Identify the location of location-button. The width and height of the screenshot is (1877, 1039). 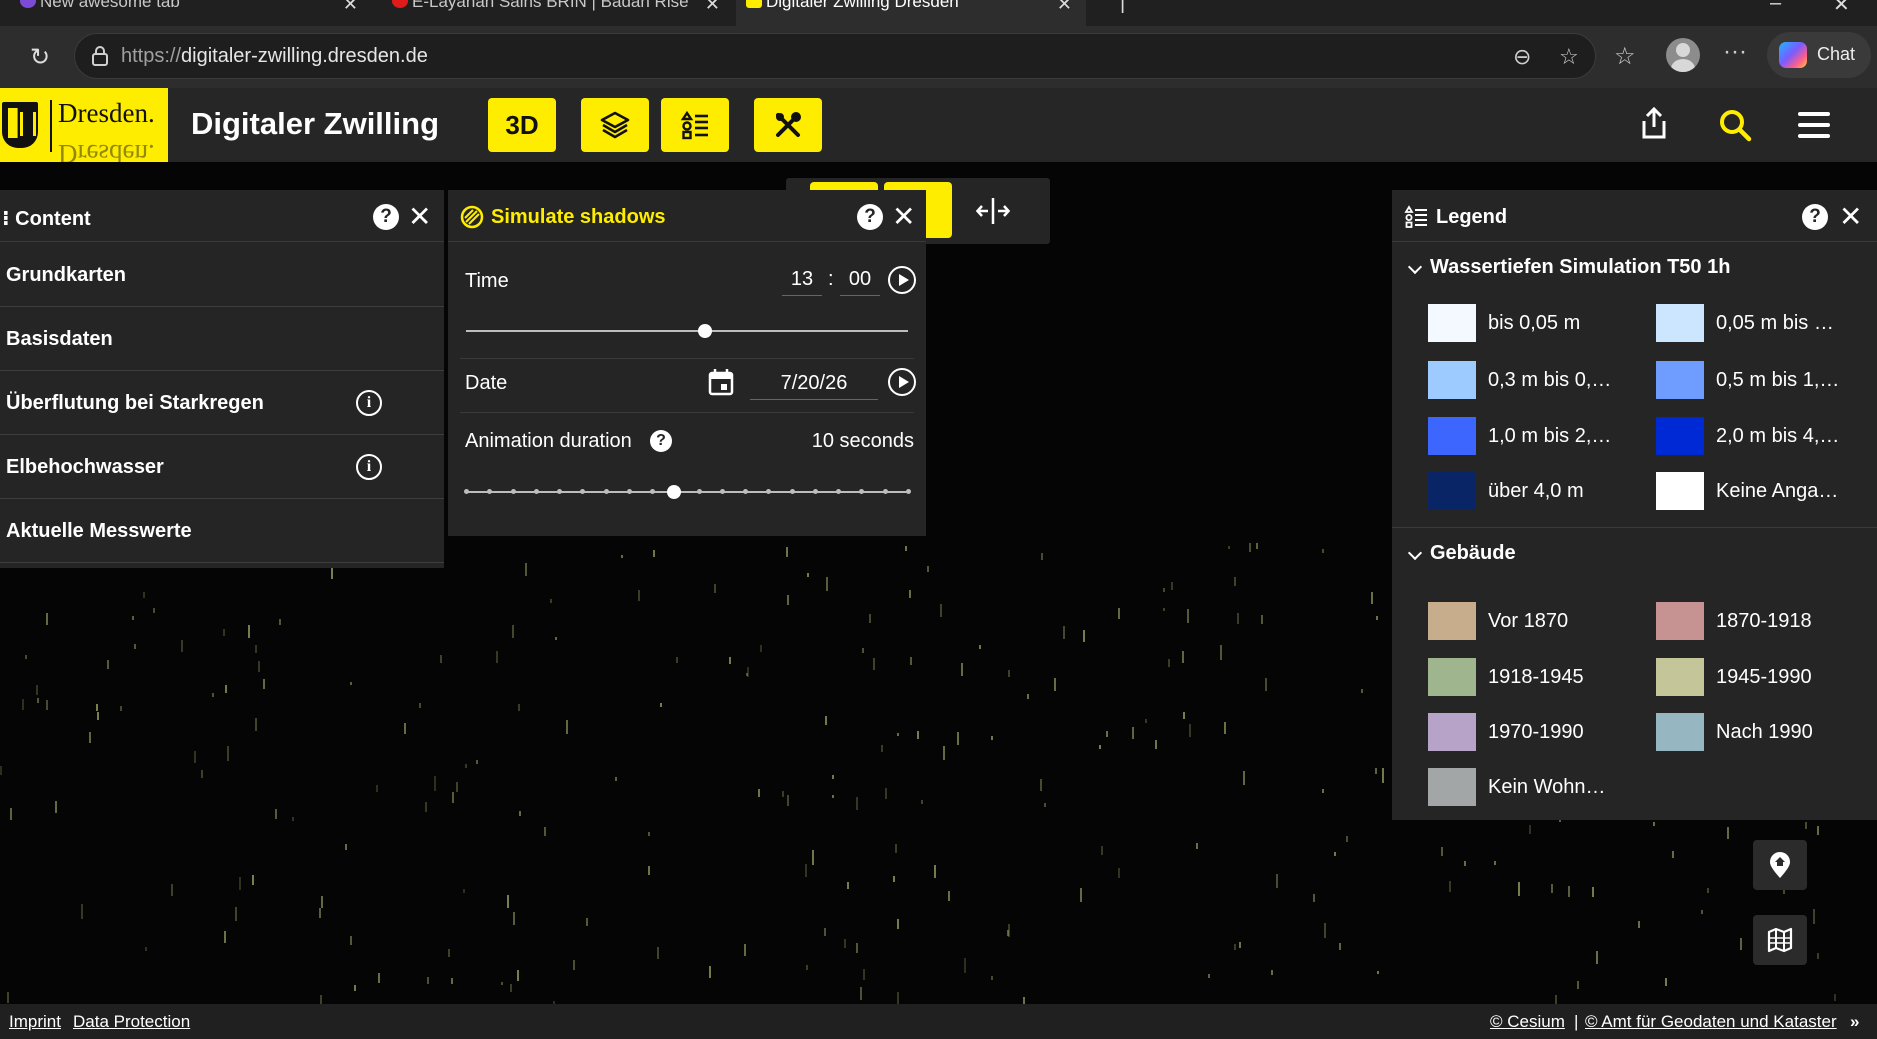
(1780, 865).